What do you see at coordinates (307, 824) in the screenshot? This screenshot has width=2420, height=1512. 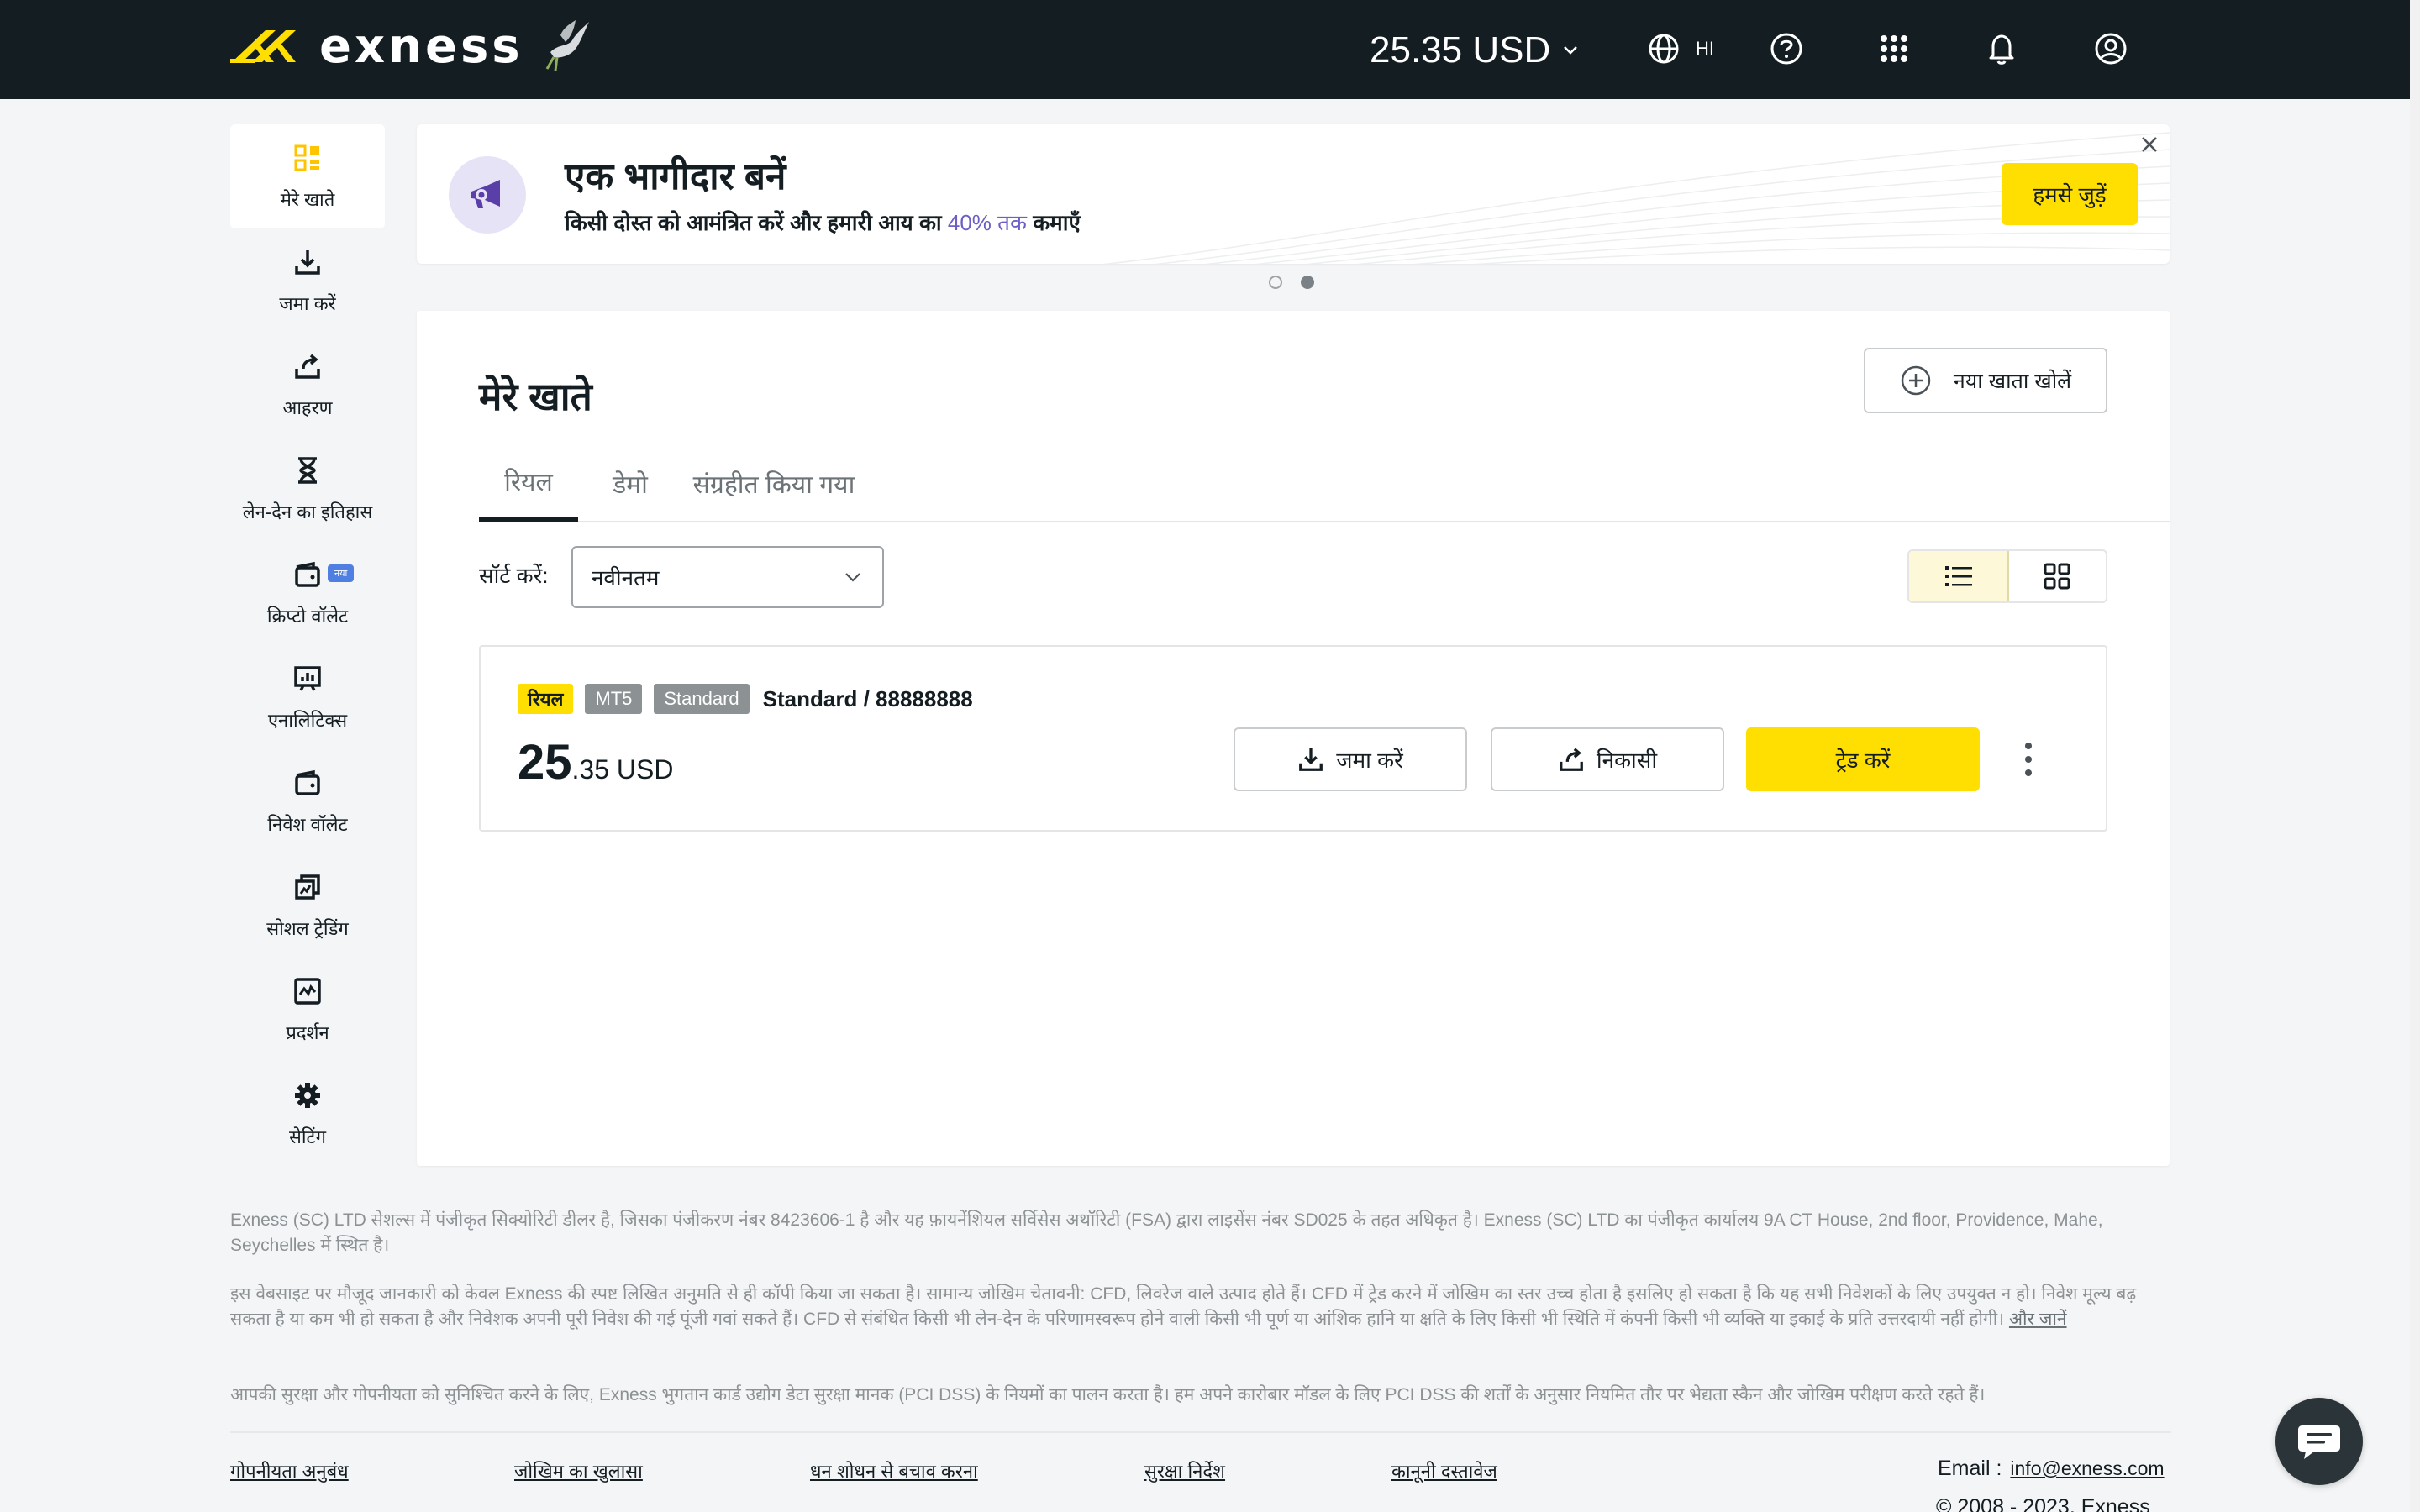 I see `sidebar-item-label: निवेश वॉलेट` at bounding box center [307, 824].